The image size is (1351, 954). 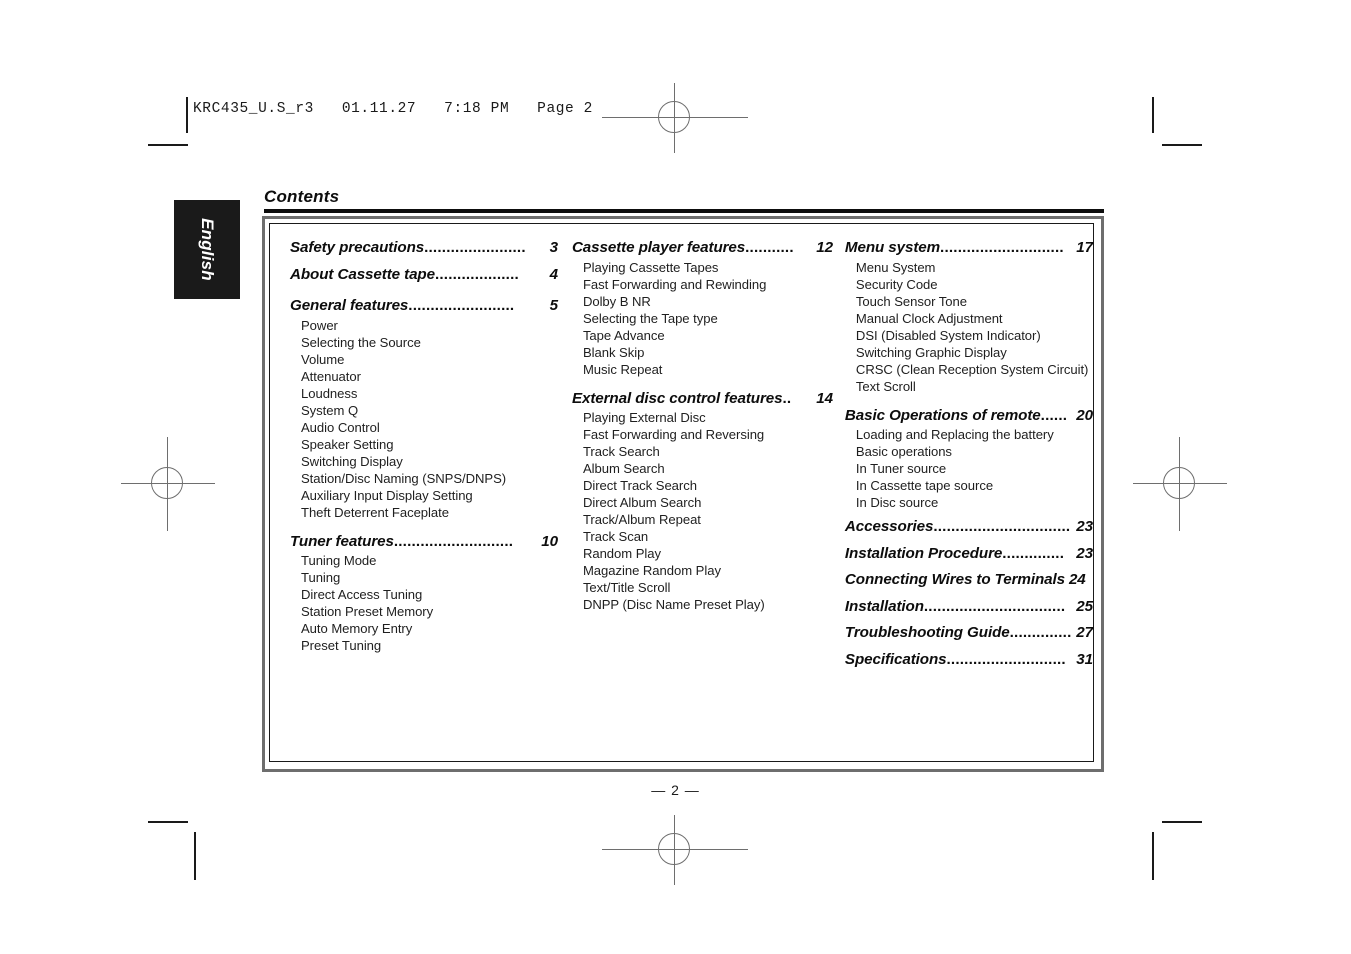 I want to click on toc-entry-sub: Preset Tuning, so click(x=424, y=645).